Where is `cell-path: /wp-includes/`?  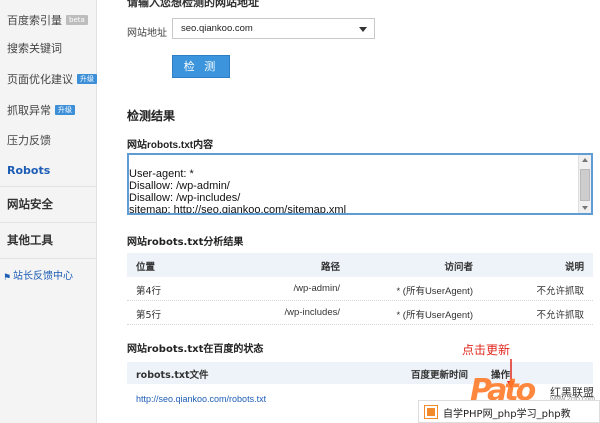 cell-path: /wp-includes/ is located at coordinates (312, 312).